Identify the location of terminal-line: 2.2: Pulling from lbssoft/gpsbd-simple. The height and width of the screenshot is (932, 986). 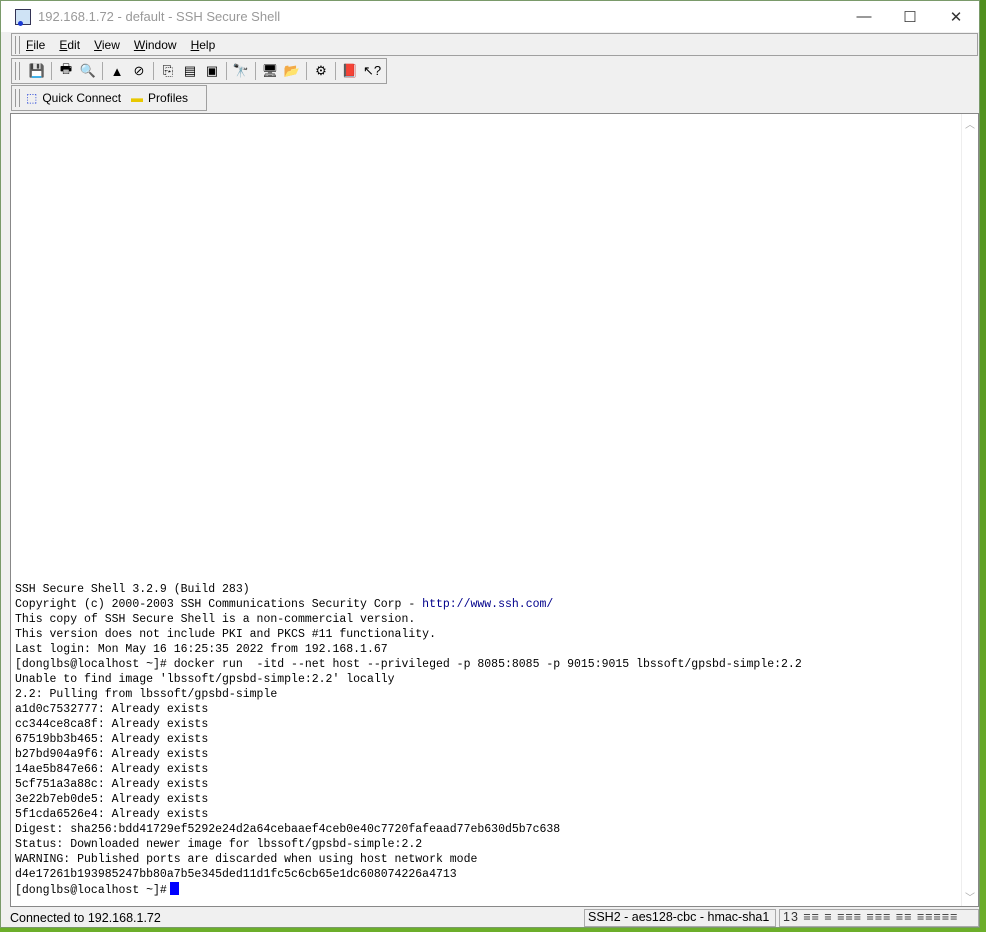
(146, 694).